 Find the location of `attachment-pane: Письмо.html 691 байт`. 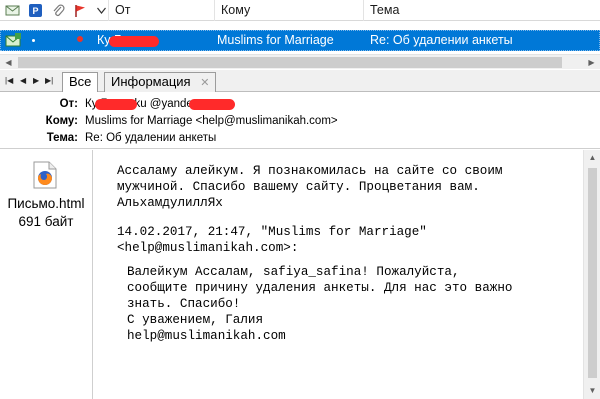

attachment-pane: Письмо.html 691 байт is located at coordinates (46, 274).